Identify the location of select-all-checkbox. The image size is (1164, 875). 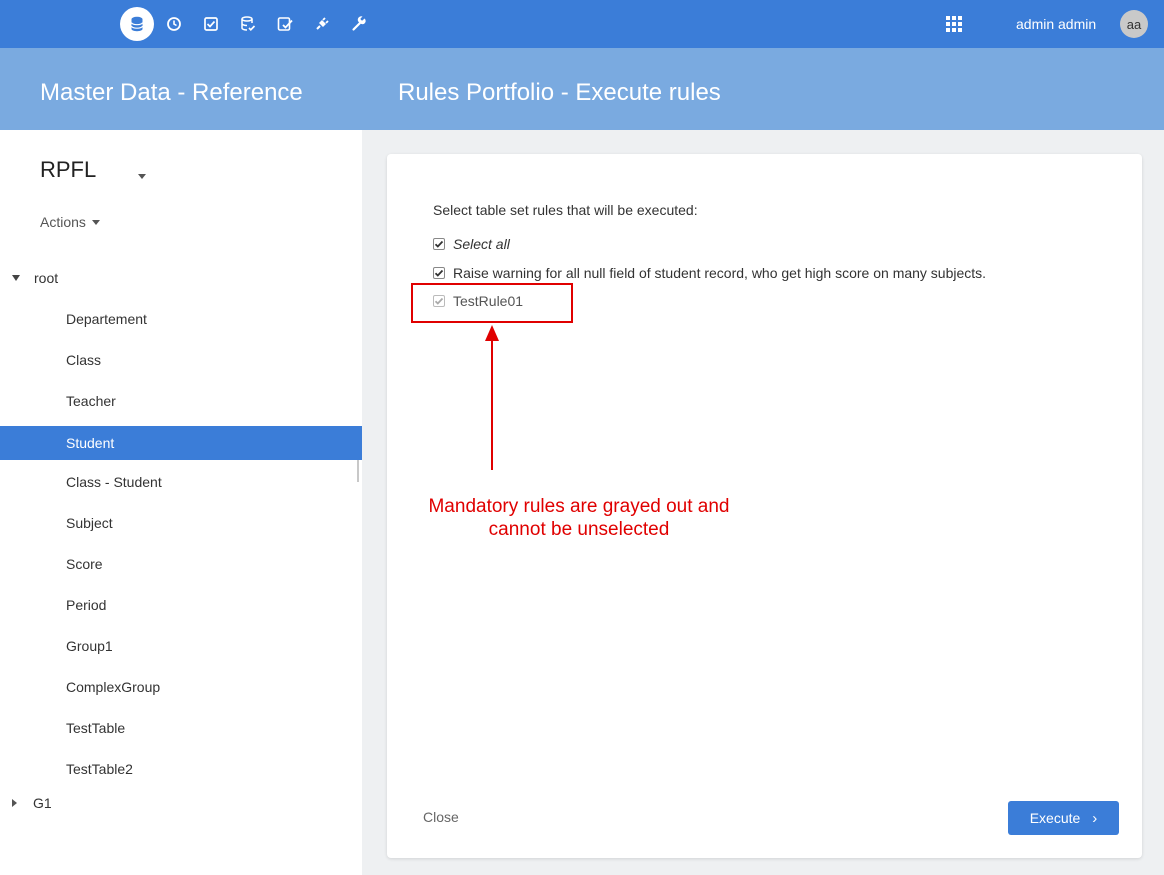
(439, 244).